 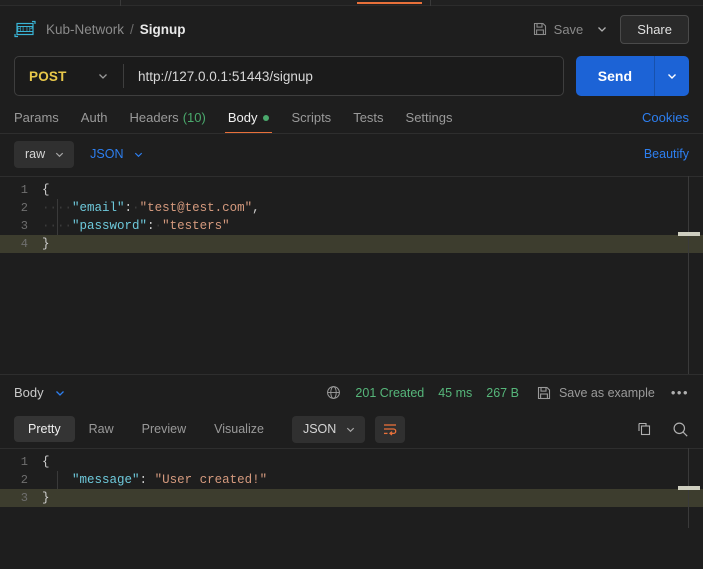 I want to click on body-mode-label: raw, so click(x=35, y=154).